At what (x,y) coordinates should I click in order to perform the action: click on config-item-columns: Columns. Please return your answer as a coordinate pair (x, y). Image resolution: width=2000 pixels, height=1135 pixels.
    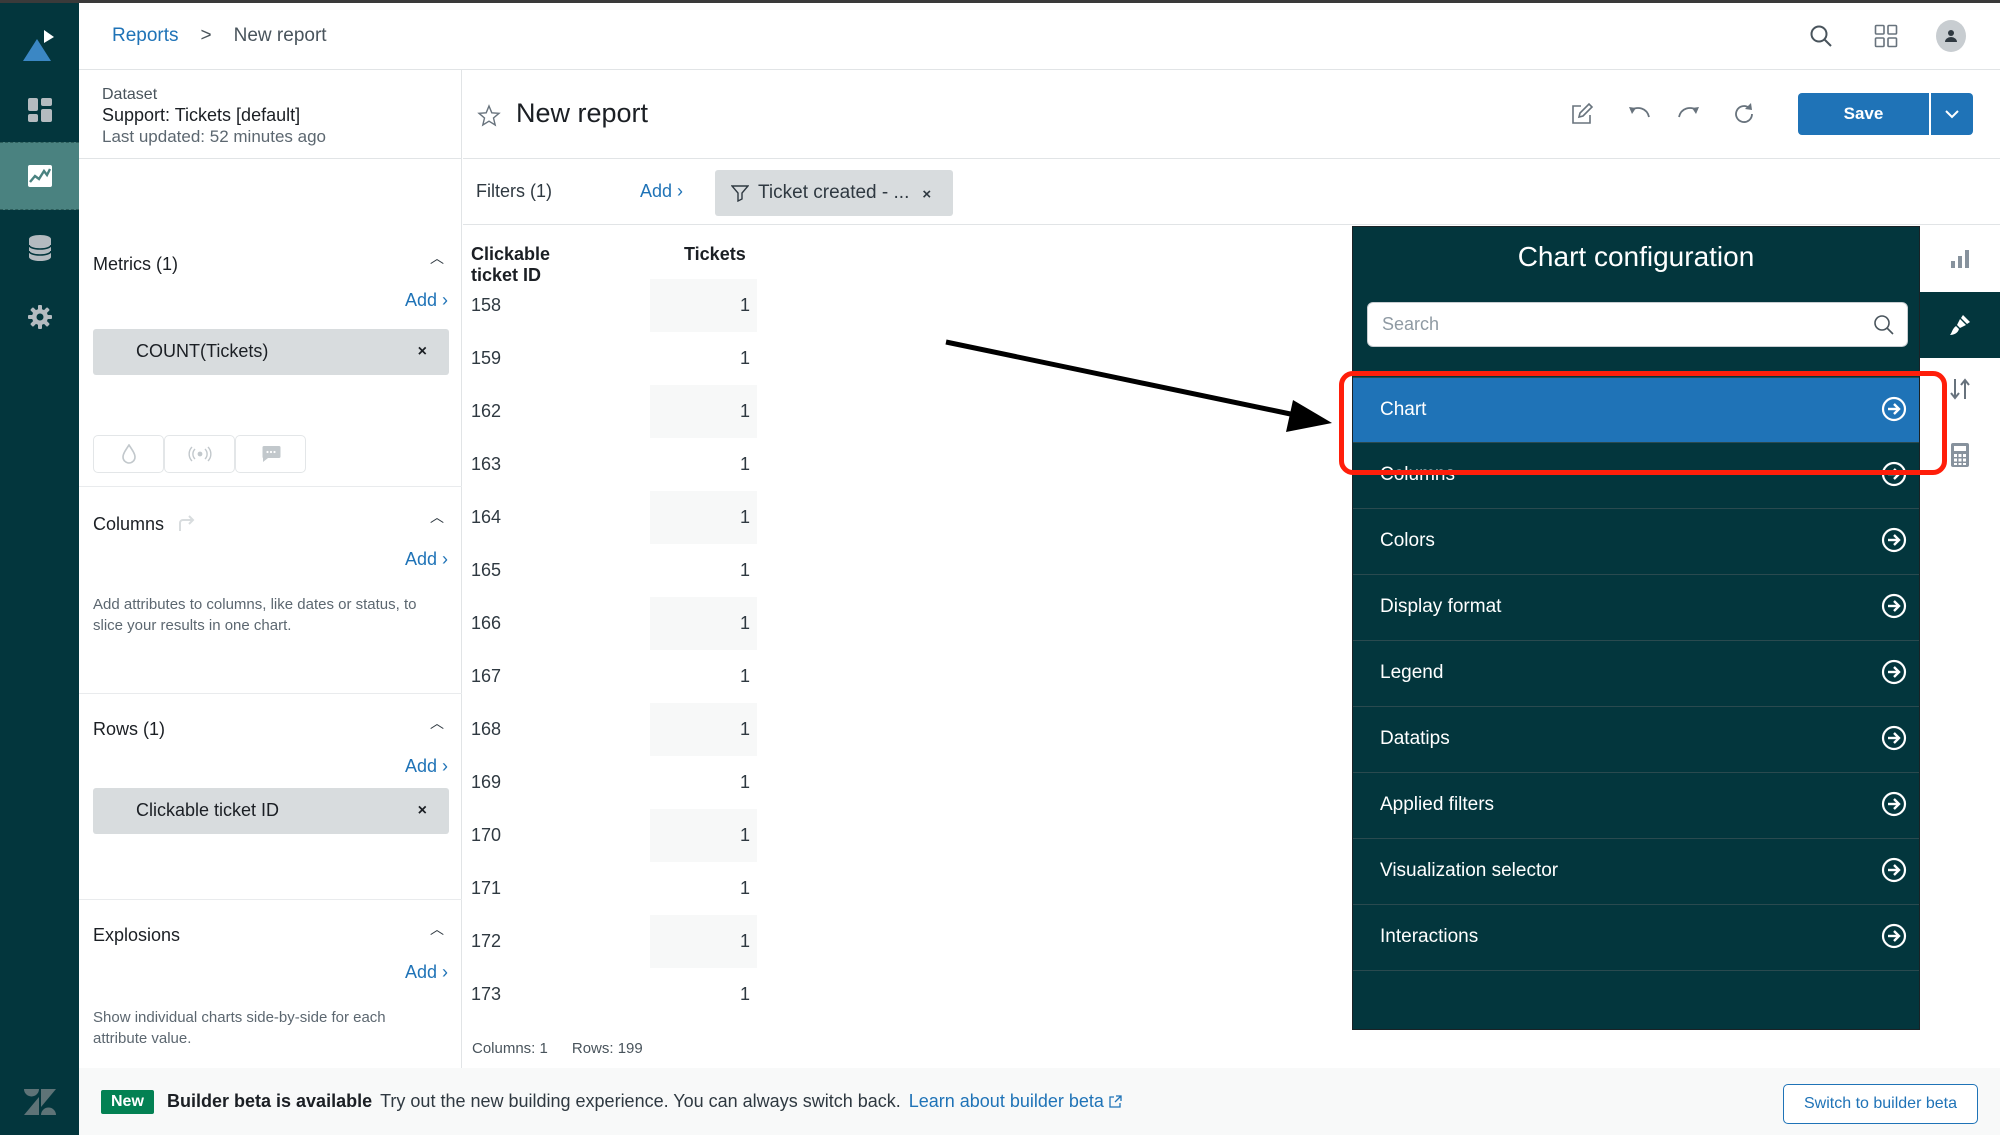
    Looking at the image, I should click on (1636, 476).